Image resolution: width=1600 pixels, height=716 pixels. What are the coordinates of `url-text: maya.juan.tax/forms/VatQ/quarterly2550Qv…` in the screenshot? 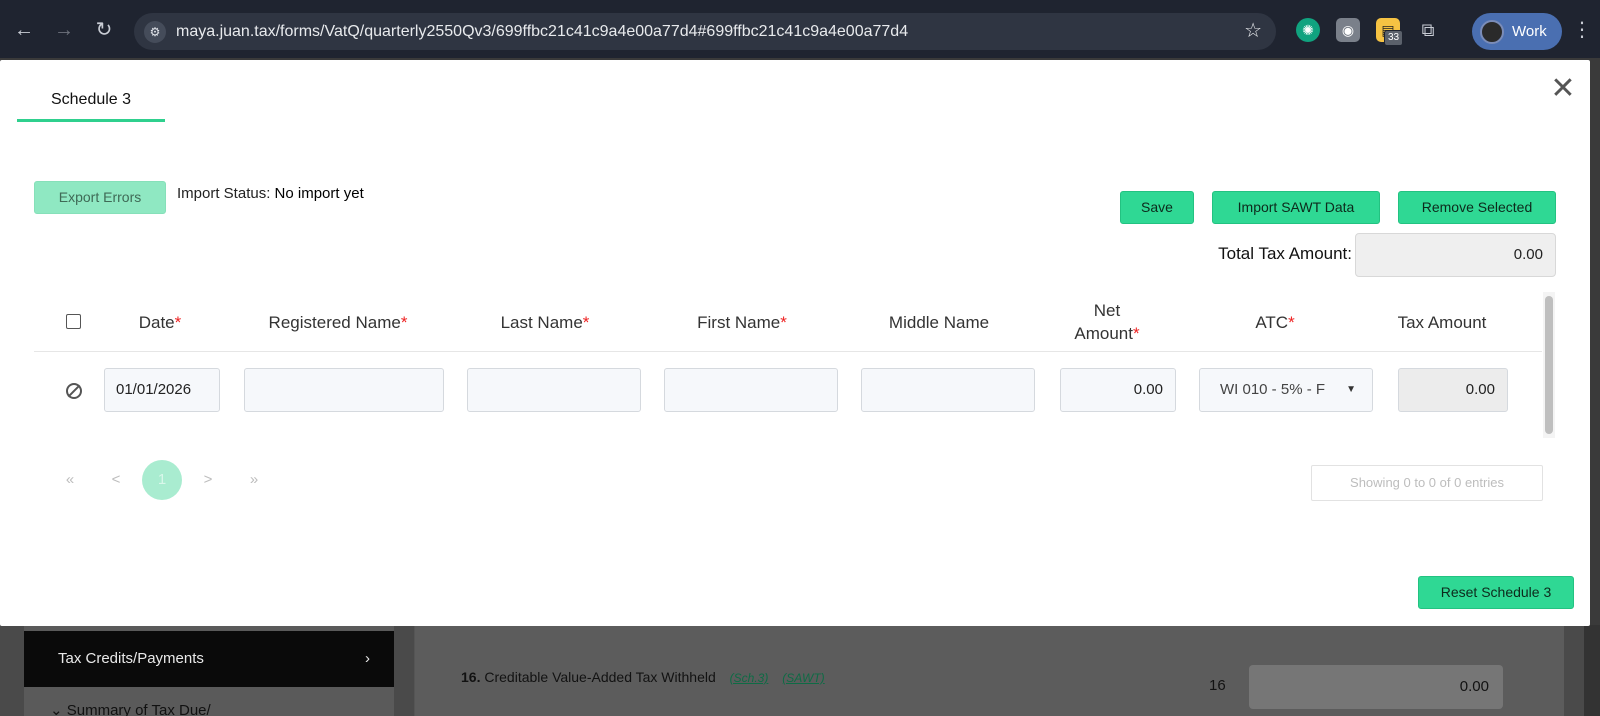 It's located at (542, 31).